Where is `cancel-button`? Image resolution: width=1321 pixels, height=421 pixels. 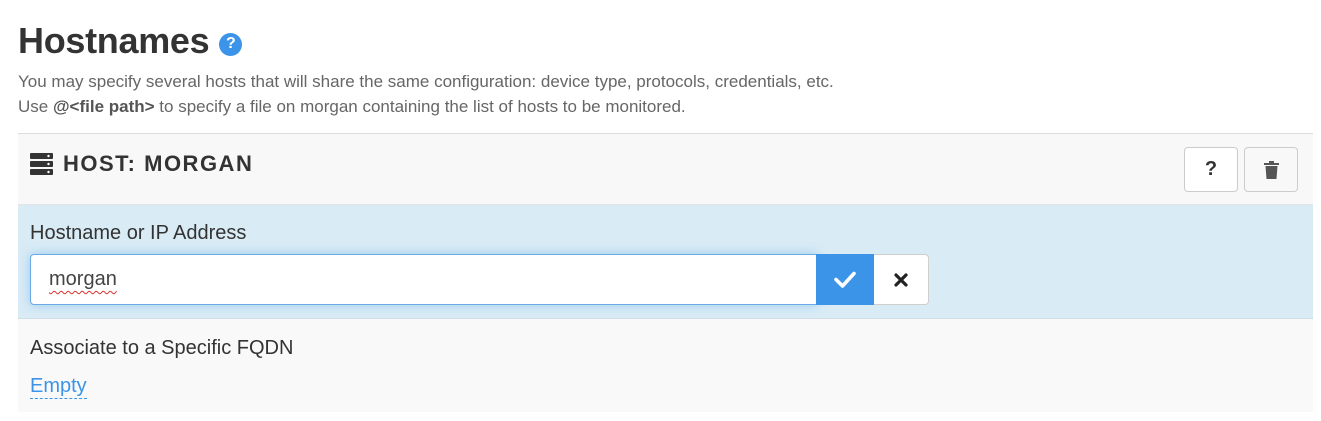
cancel-button is located at coordinates (901, 279).